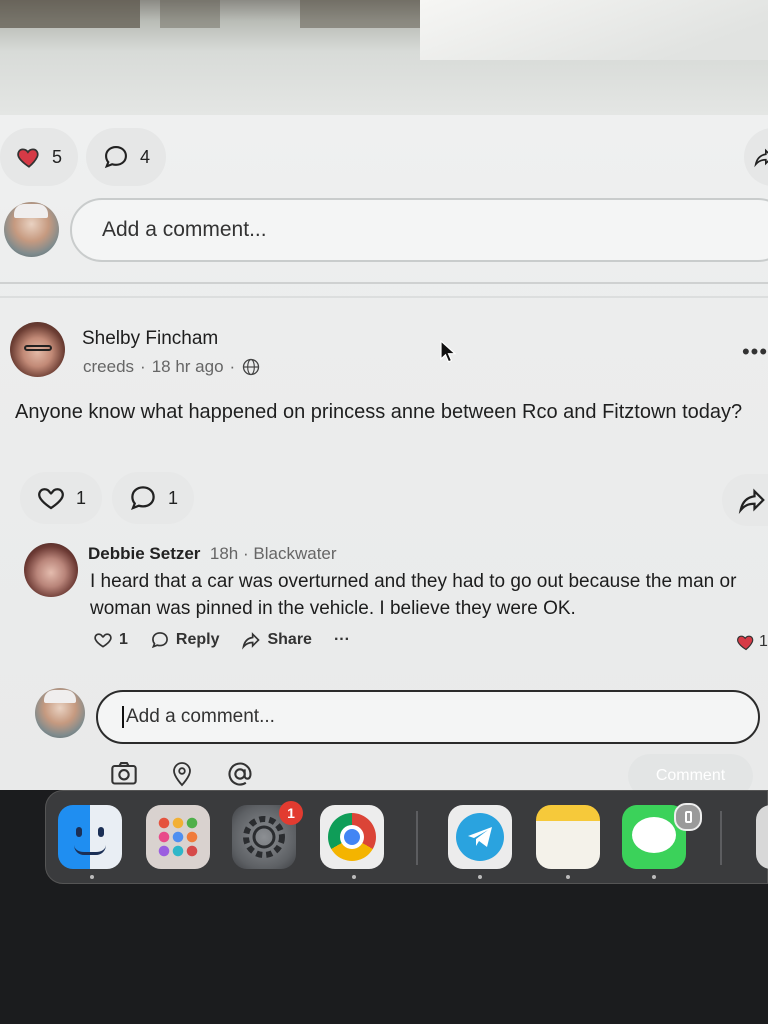 The image size is (768, 1024). Describe the element at coordinates (342, 640) in the screenshot. I see `reply-more-options-icon: ···` at that location.